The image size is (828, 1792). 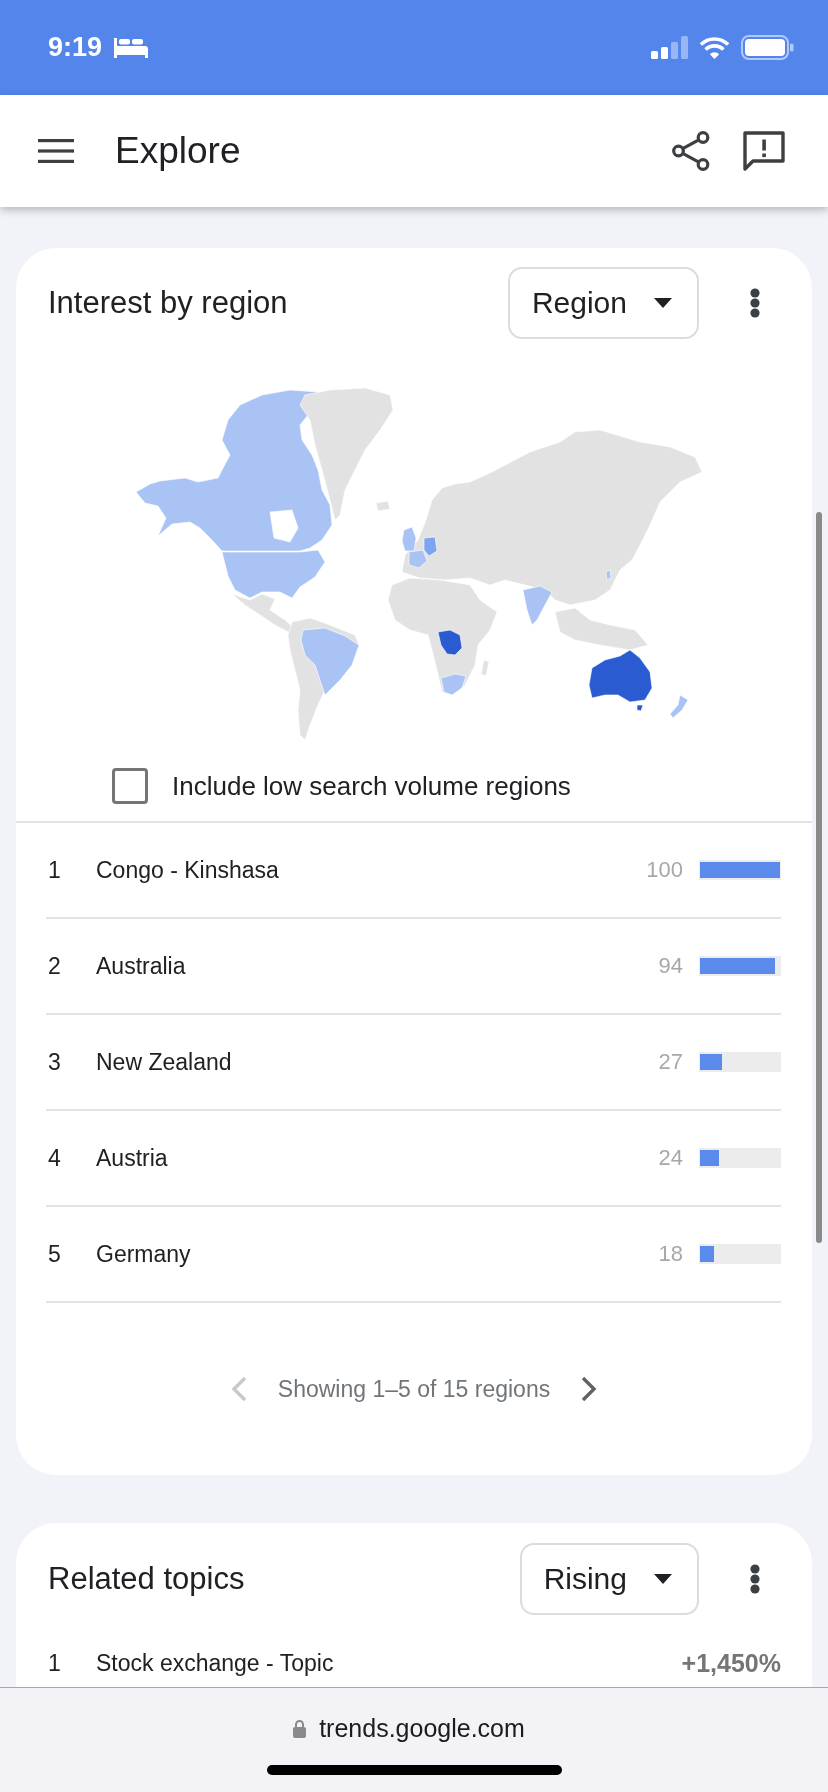 What do you see at coordinates (141, 966) in the screenshot?
I see `region-name: Australia` at bounding box center [141, 966].